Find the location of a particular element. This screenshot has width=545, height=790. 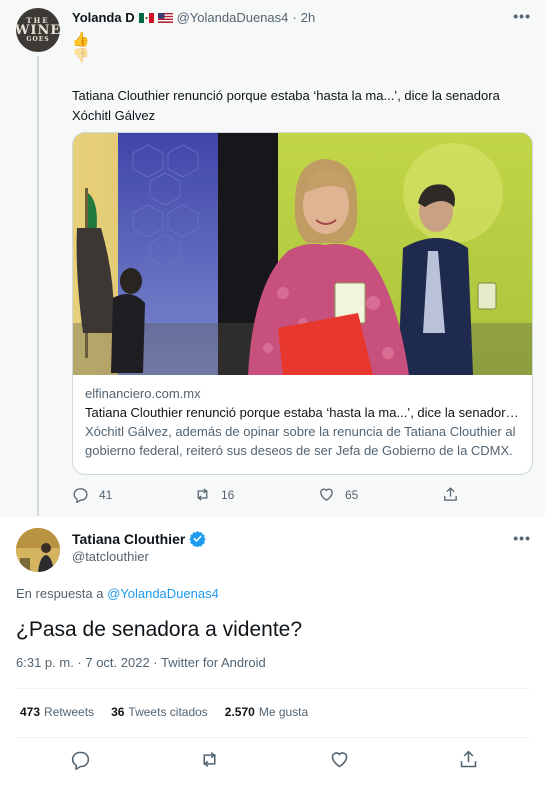

retweets-label: Retweets is located at coordinates (69, 712).